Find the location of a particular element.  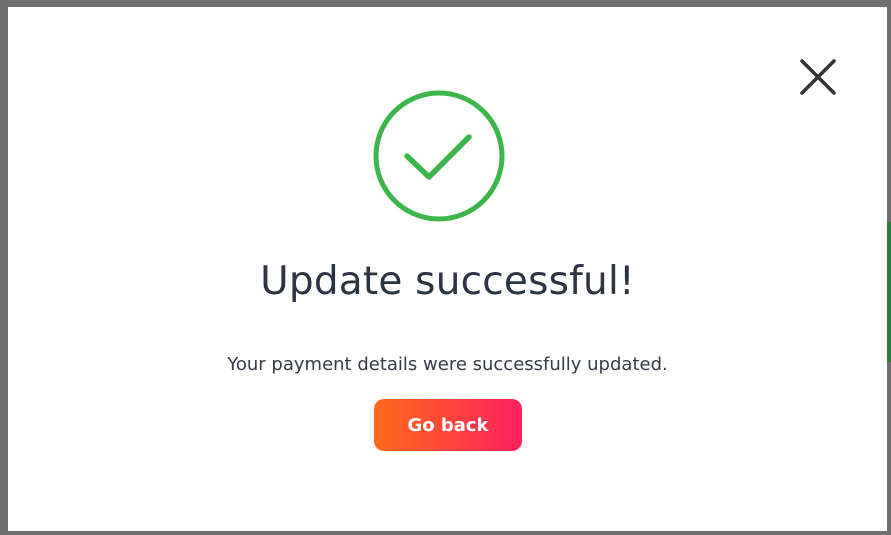

check-circle-icon is located at coordinates (439, 156).